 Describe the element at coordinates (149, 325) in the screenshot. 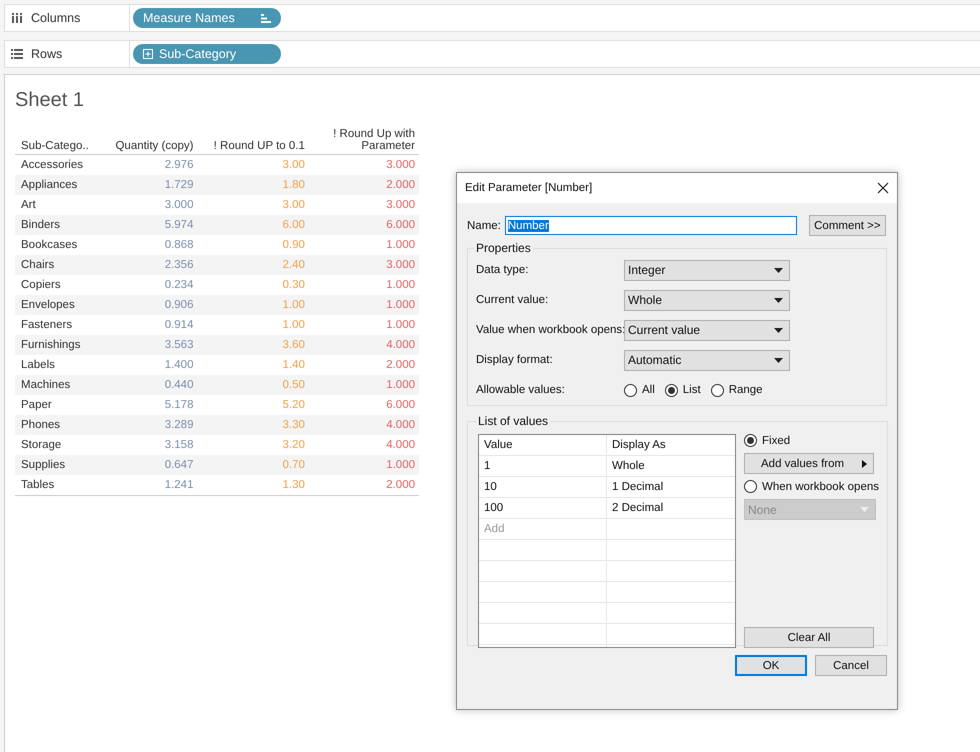

I see `table-cell: 0.914` at that location.